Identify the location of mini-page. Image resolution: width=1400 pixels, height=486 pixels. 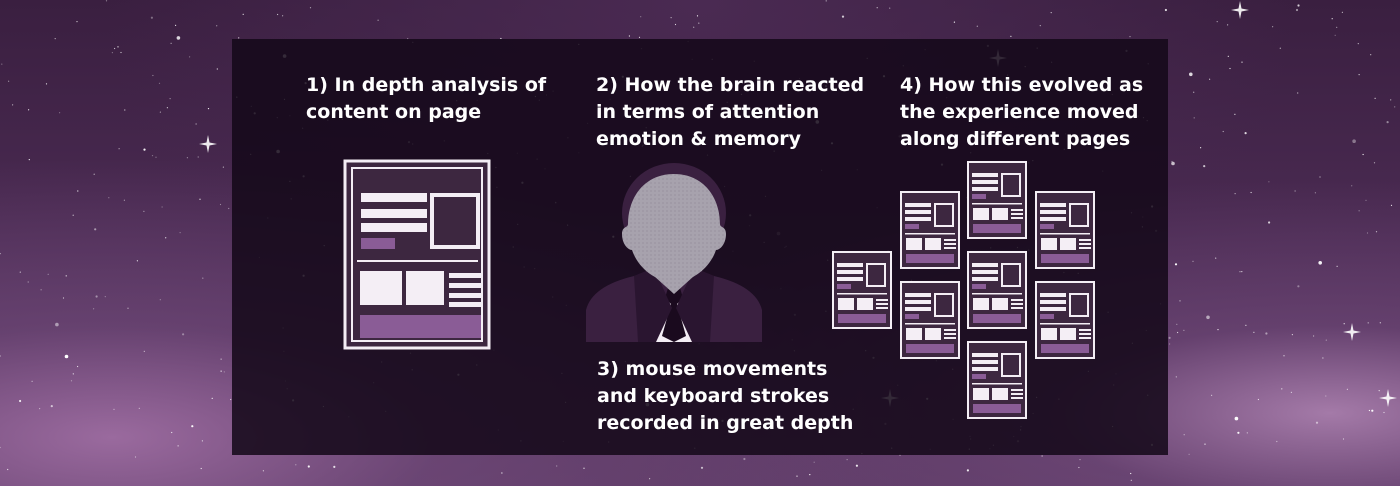
(1065, 230).